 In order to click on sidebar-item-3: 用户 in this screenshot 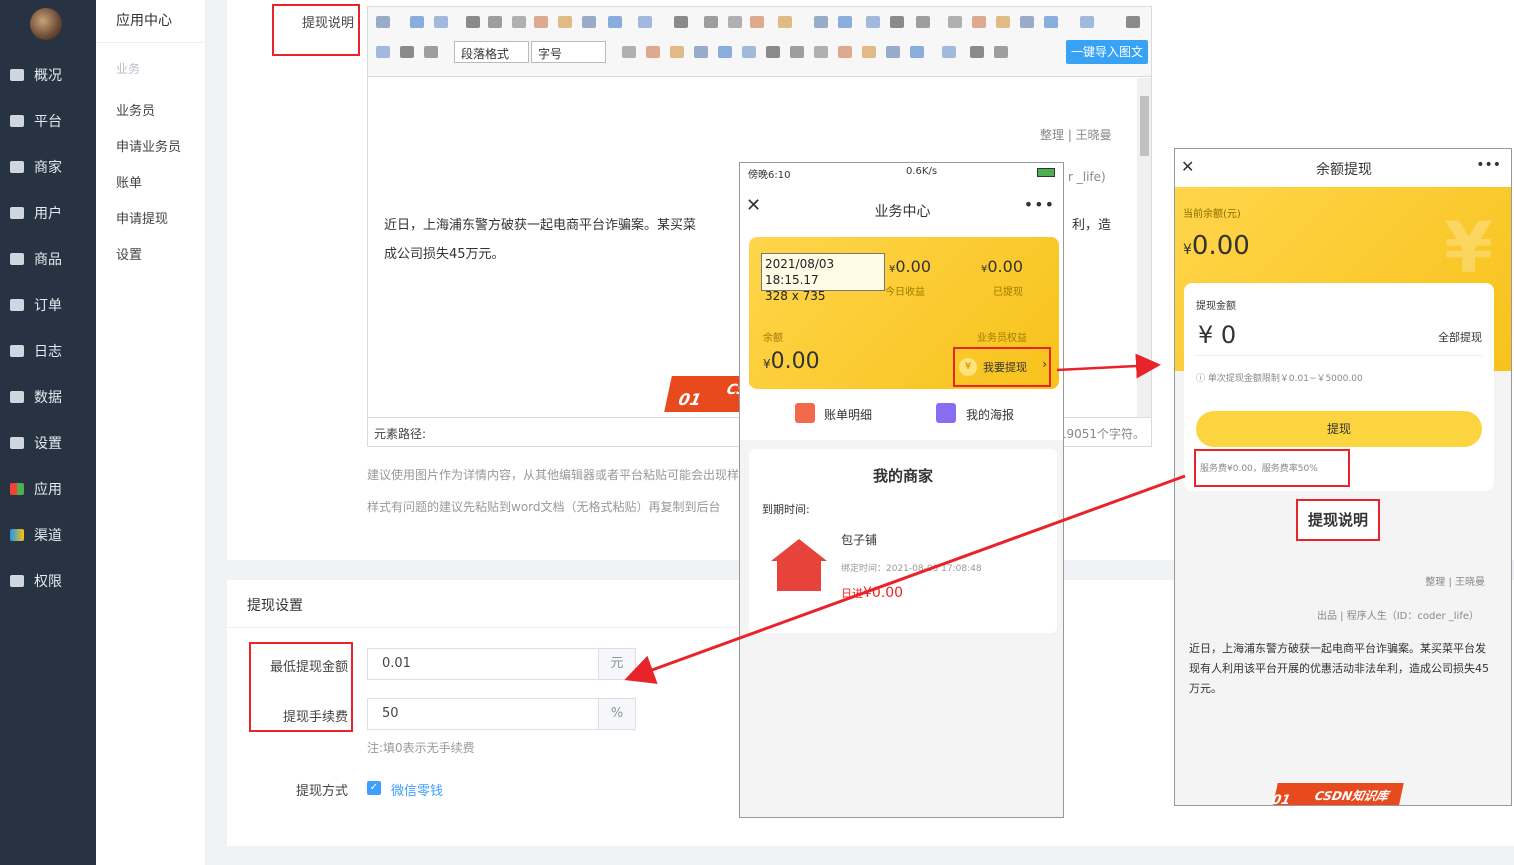, I will do `click(48, 213)`.